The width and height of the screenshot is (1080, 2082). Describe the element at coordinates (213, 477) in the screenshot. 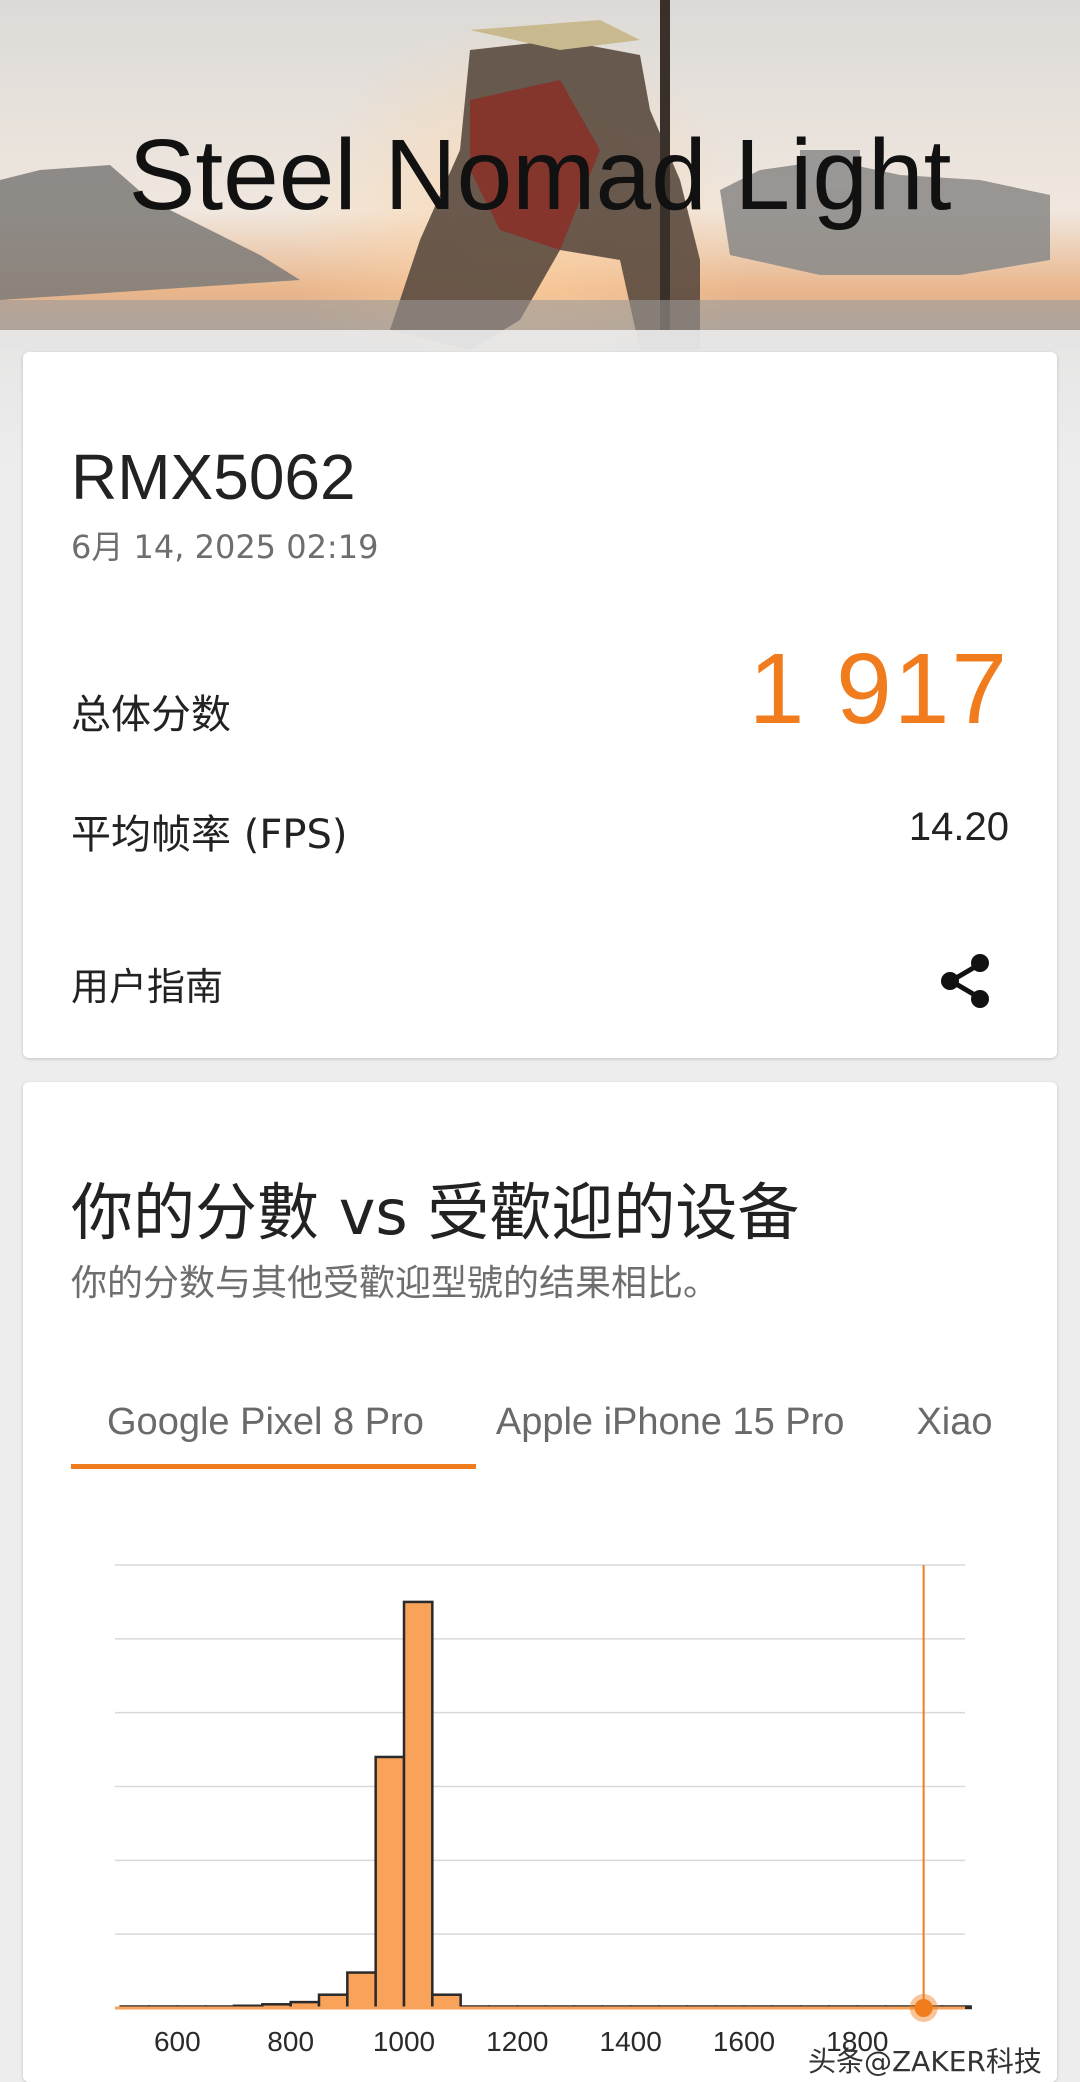

I see `device-name: RMX5062` at that location.